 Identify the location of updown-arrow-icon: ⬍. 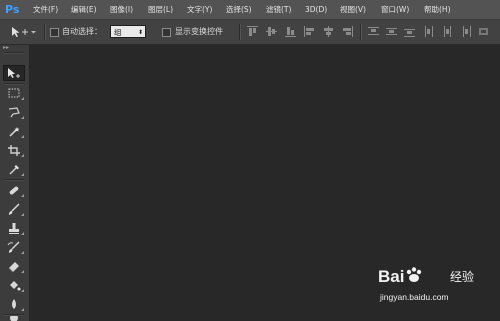
(140, 32).